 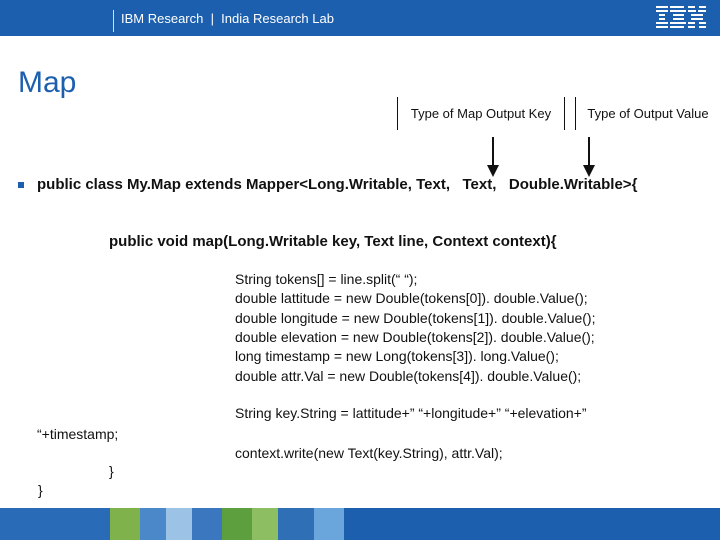 I want to click on bullet-icon, so click(x=21, y=185).